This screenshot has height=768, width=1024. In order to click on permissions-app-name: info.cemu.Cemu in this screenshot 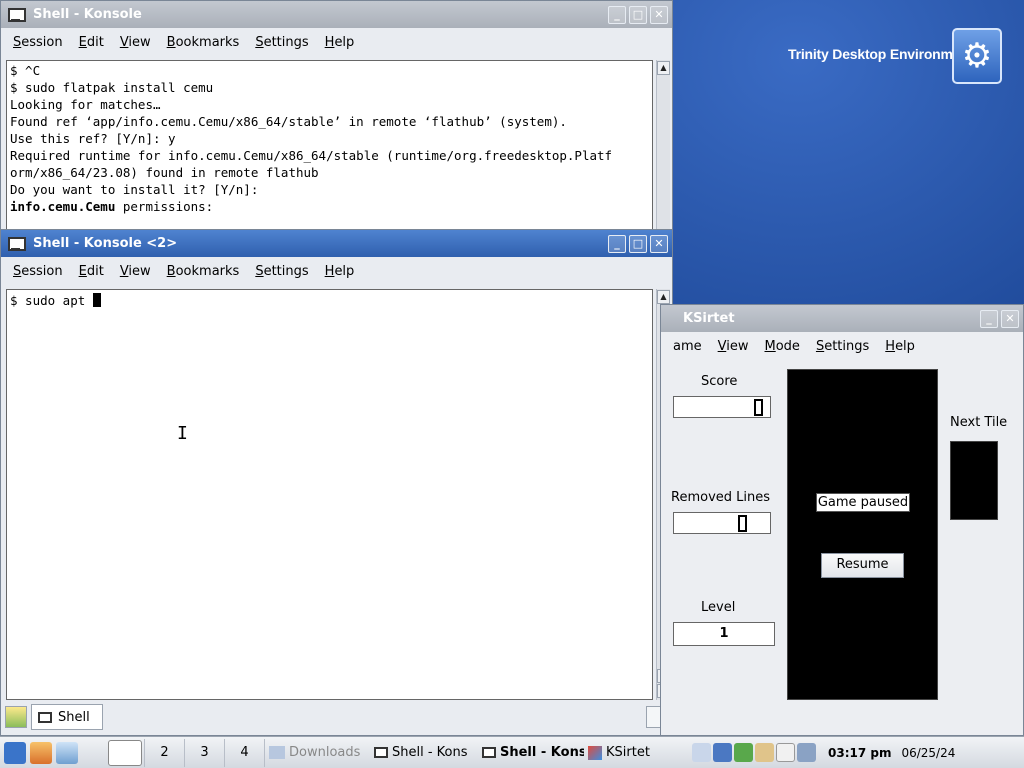, I will do `click(63, 206)`.